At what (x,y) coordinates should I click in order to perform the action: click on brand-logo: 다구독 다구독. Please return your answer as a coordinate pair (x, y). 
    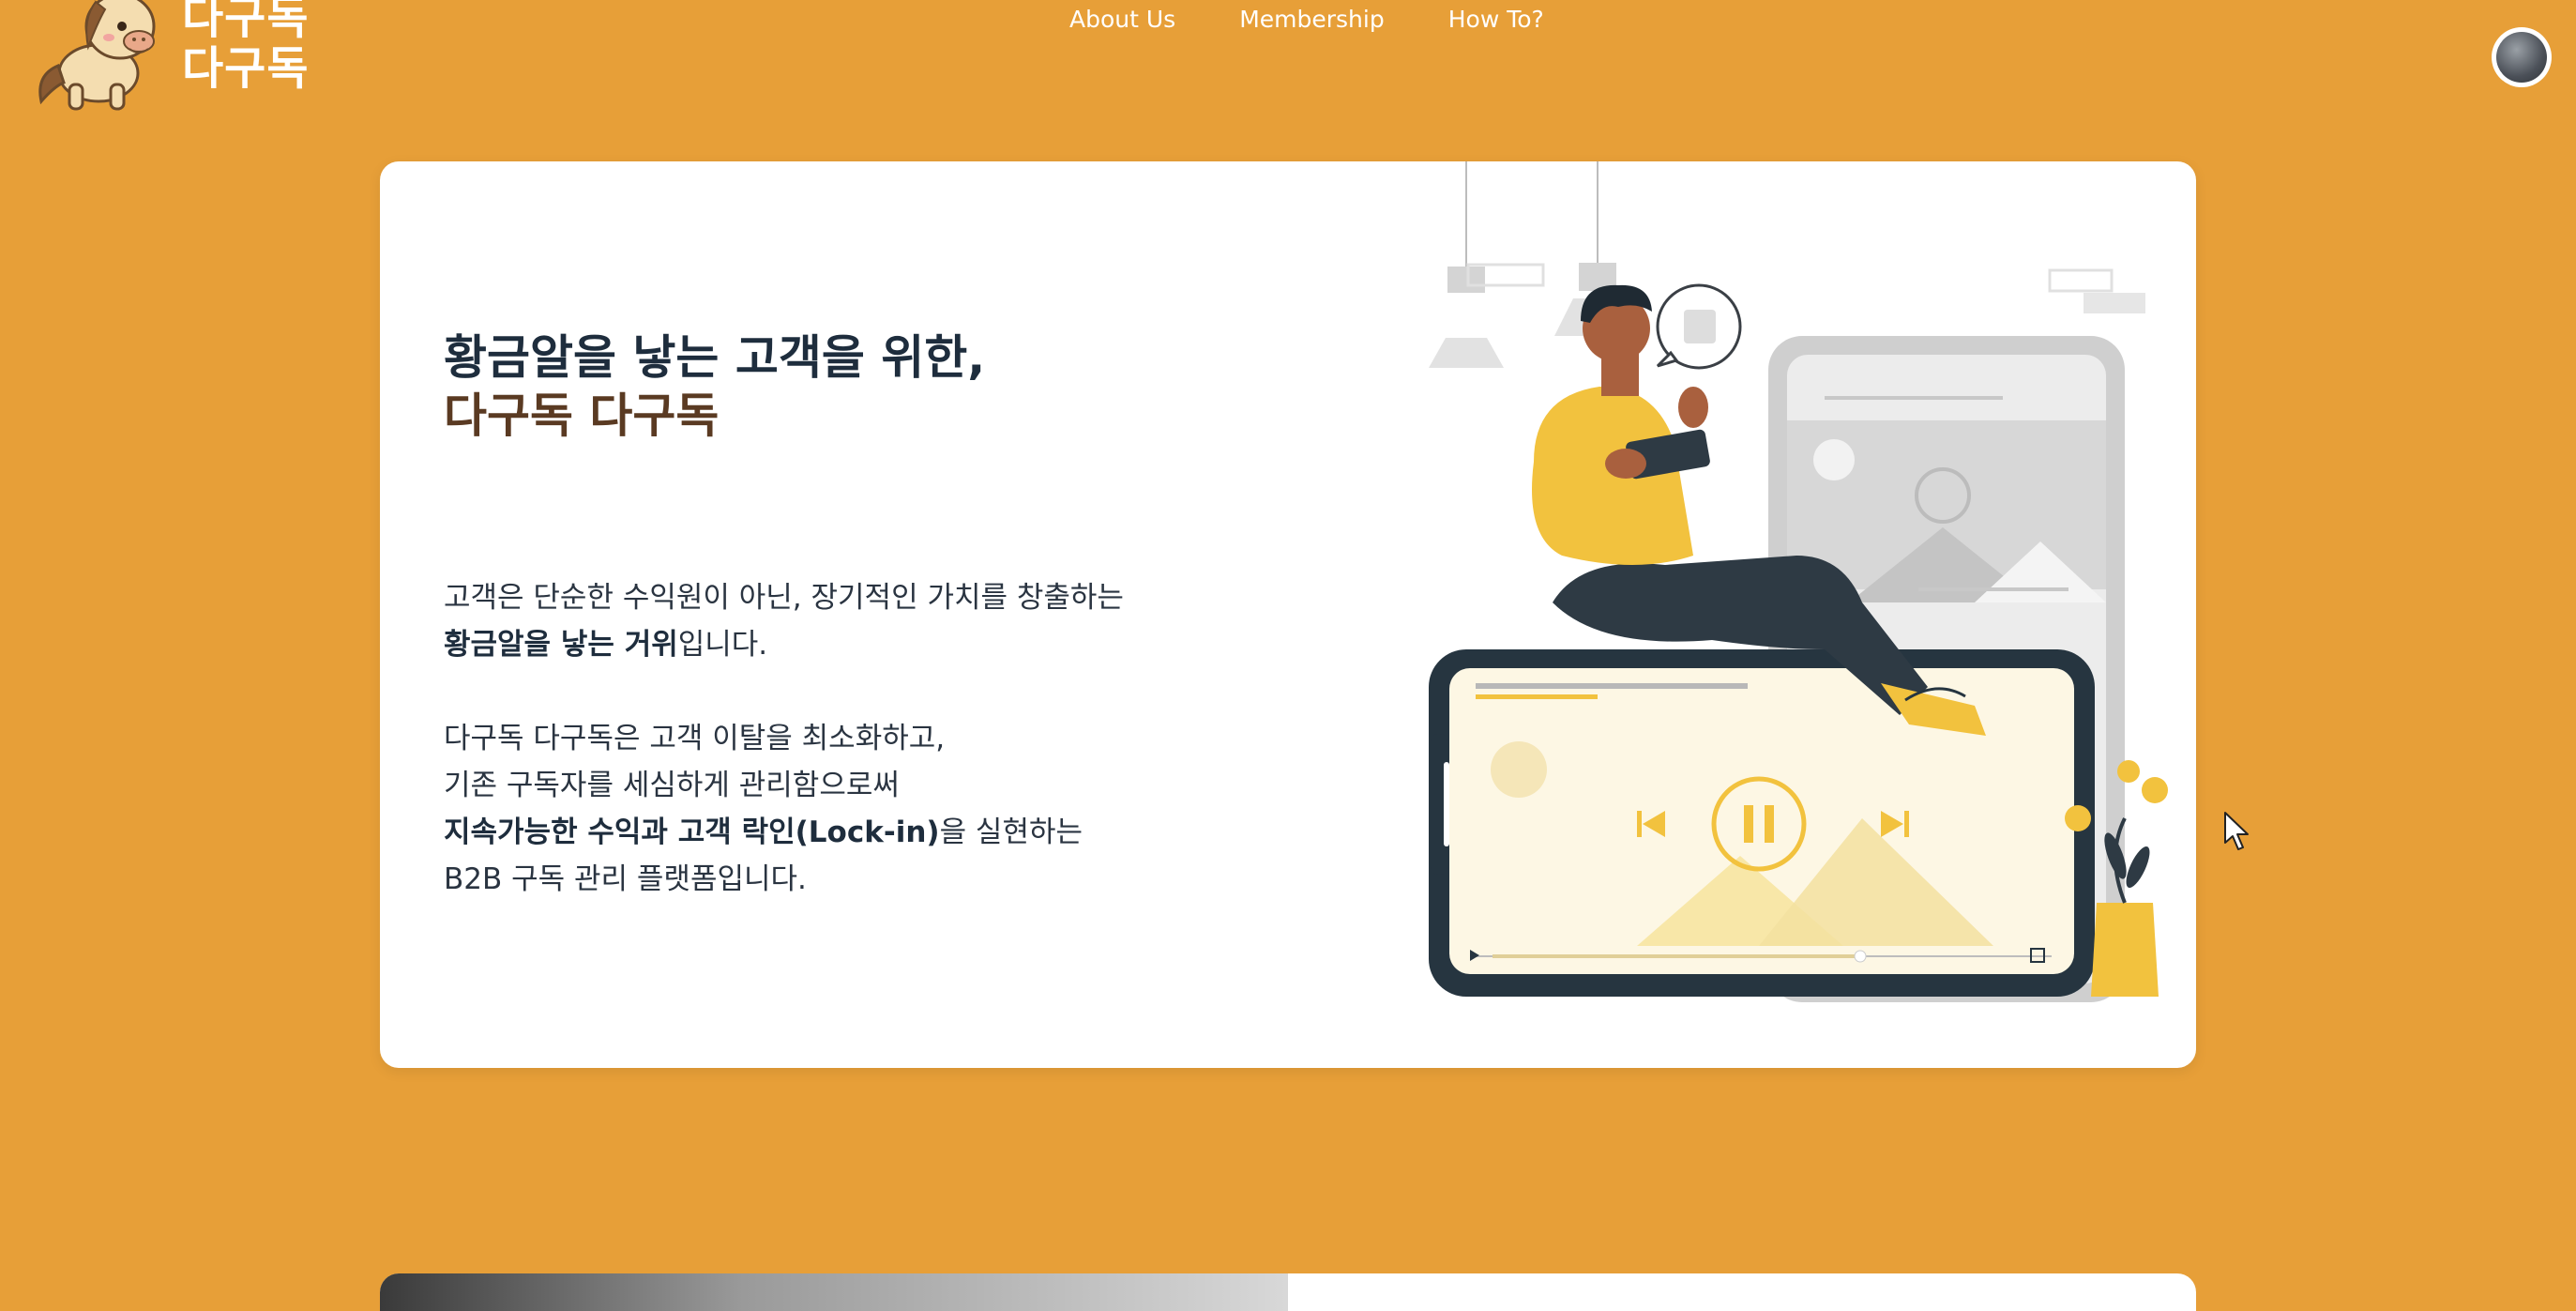
    Looking at the image, I should click on (168, 56).